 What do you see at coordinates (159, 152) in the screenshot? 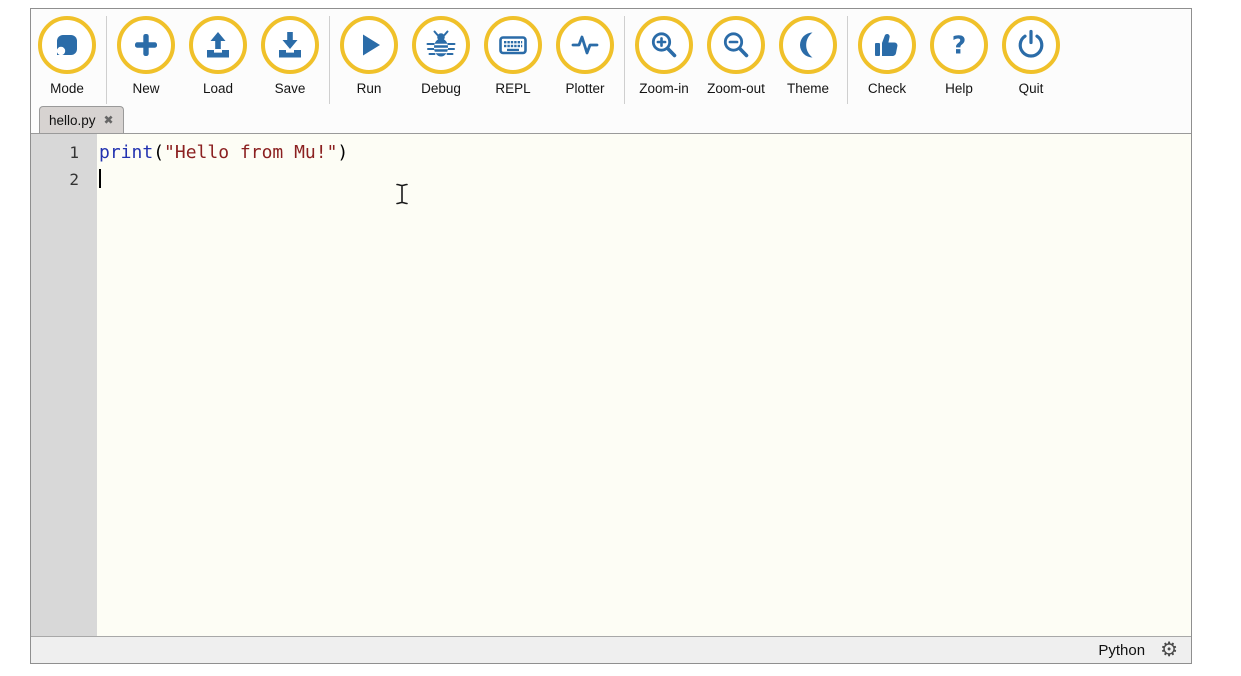
I see `code-token: (` at bounding box center [159, 152].